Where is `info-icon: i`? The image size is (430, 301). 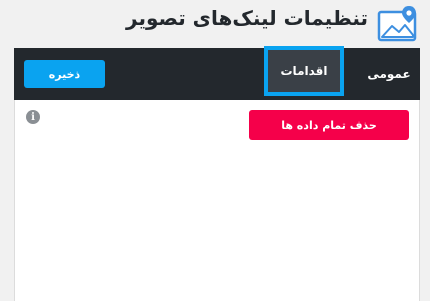
info-icon: i is located at coordinates (33, 117).